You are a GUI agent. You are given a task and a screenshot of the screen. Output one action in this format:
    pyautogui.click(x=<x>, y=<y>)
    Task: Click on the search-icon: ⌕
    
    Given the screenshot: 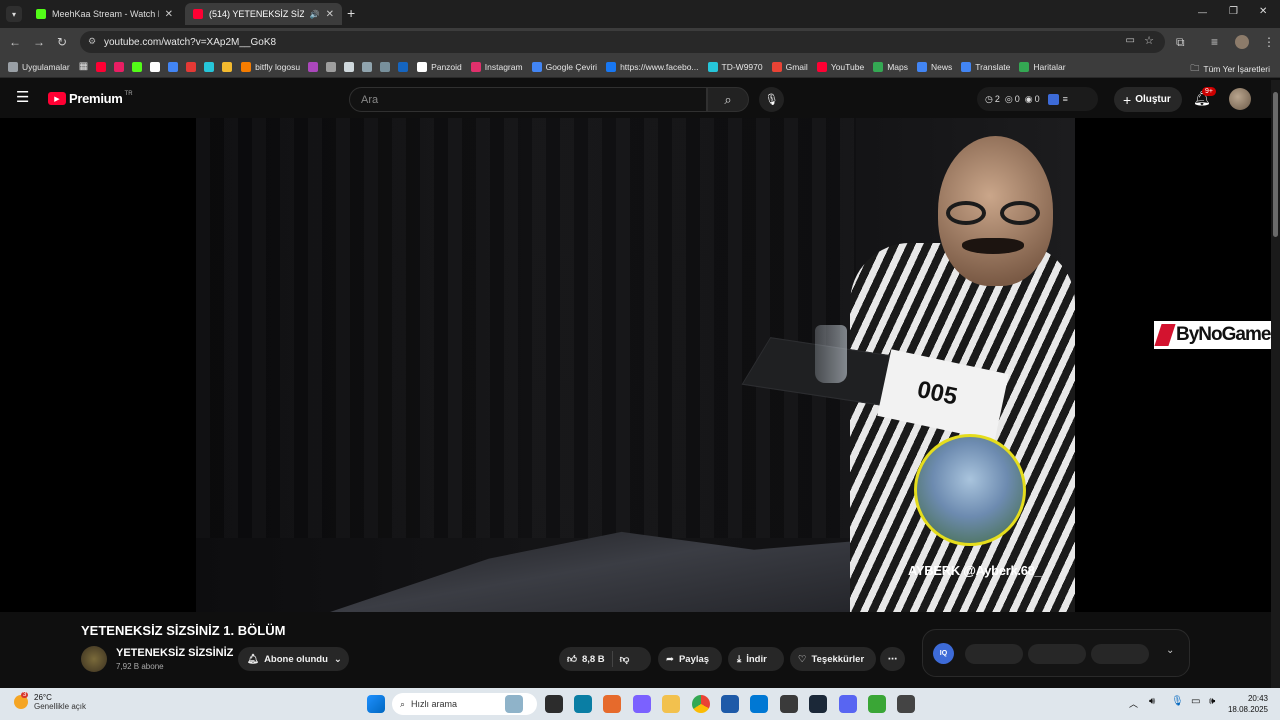 What is the action you would take?
    pyautogui.click(x=728, y=99)
    